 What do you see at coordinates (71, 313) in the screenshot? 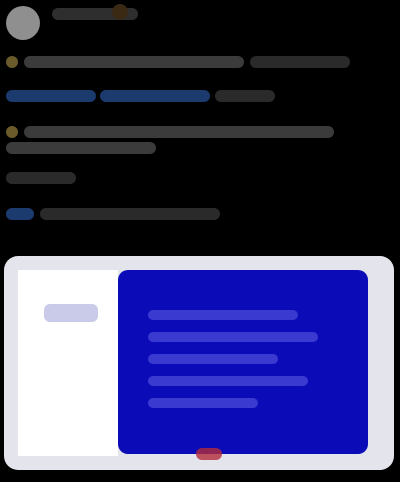
I see `image-logo` at bounding box center [71, 313].